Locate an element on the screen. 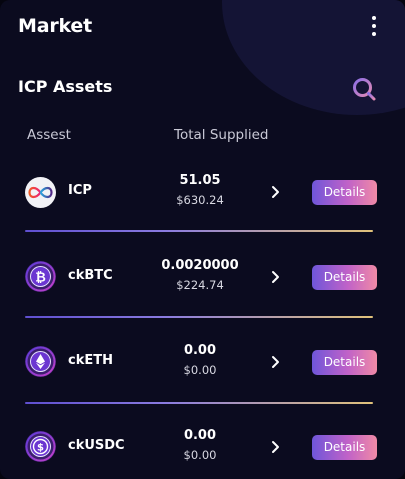 This screenshot has height=479, width=405. asset-amount: 51.05 is located at coordinates (200, 180).